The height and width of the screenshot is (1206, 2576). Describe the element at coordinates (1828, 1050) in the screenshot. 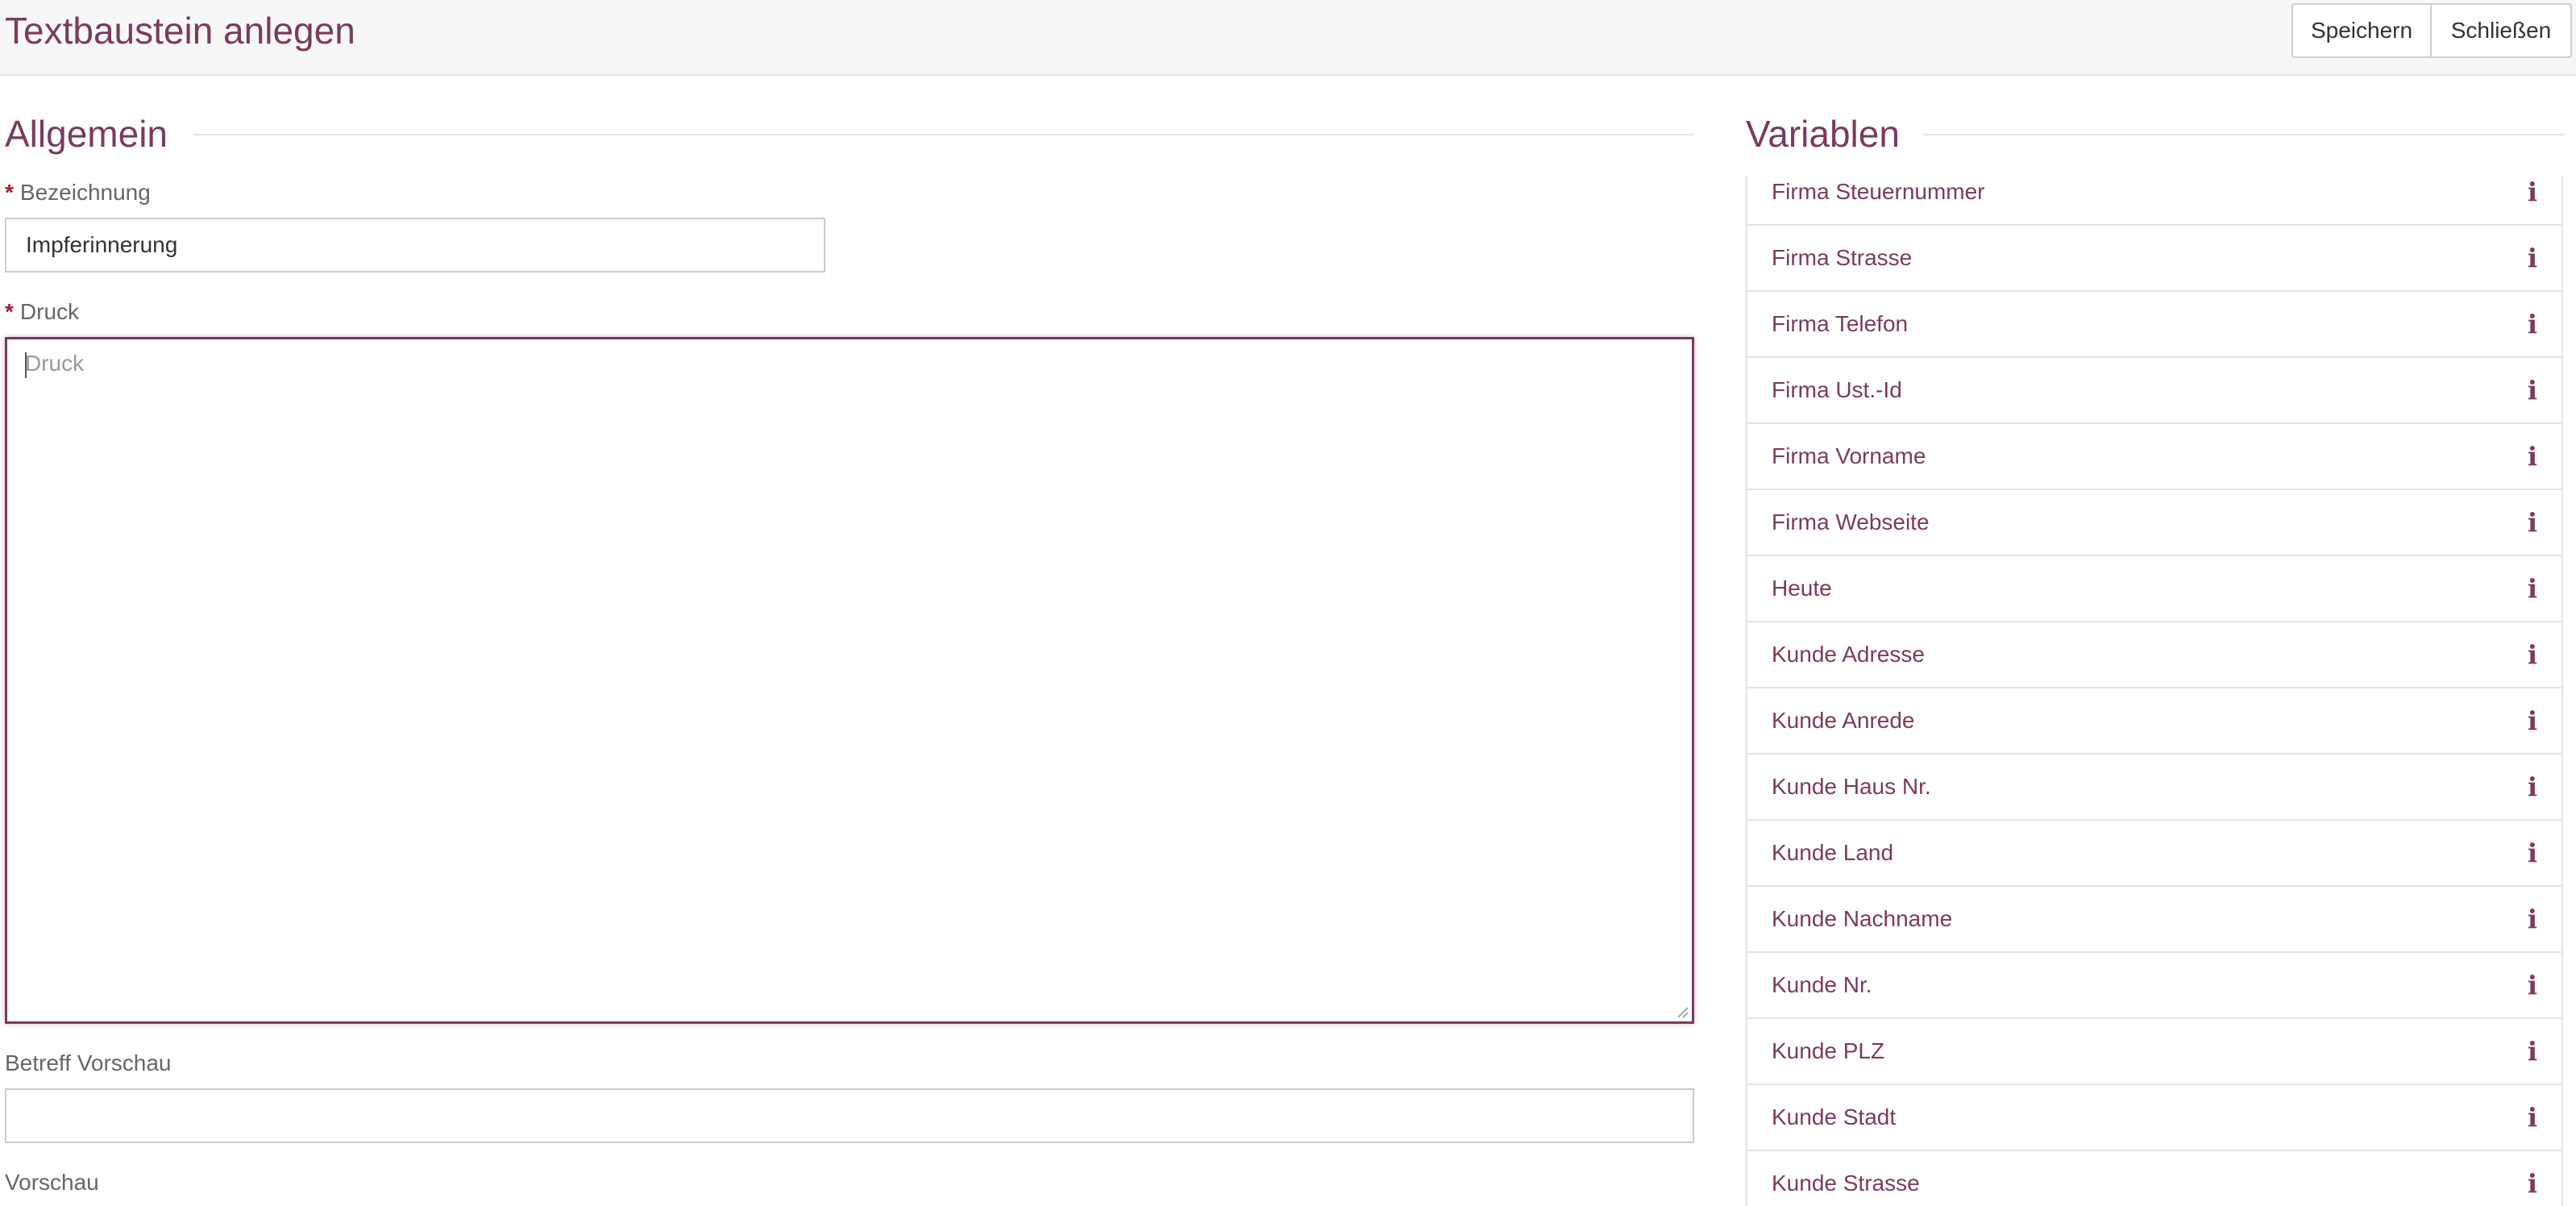

I see `variable-label: Kunde PLZ` at that location.